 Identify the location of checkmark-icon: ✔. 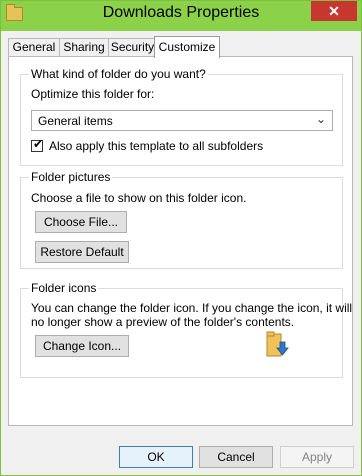
(38, 144).